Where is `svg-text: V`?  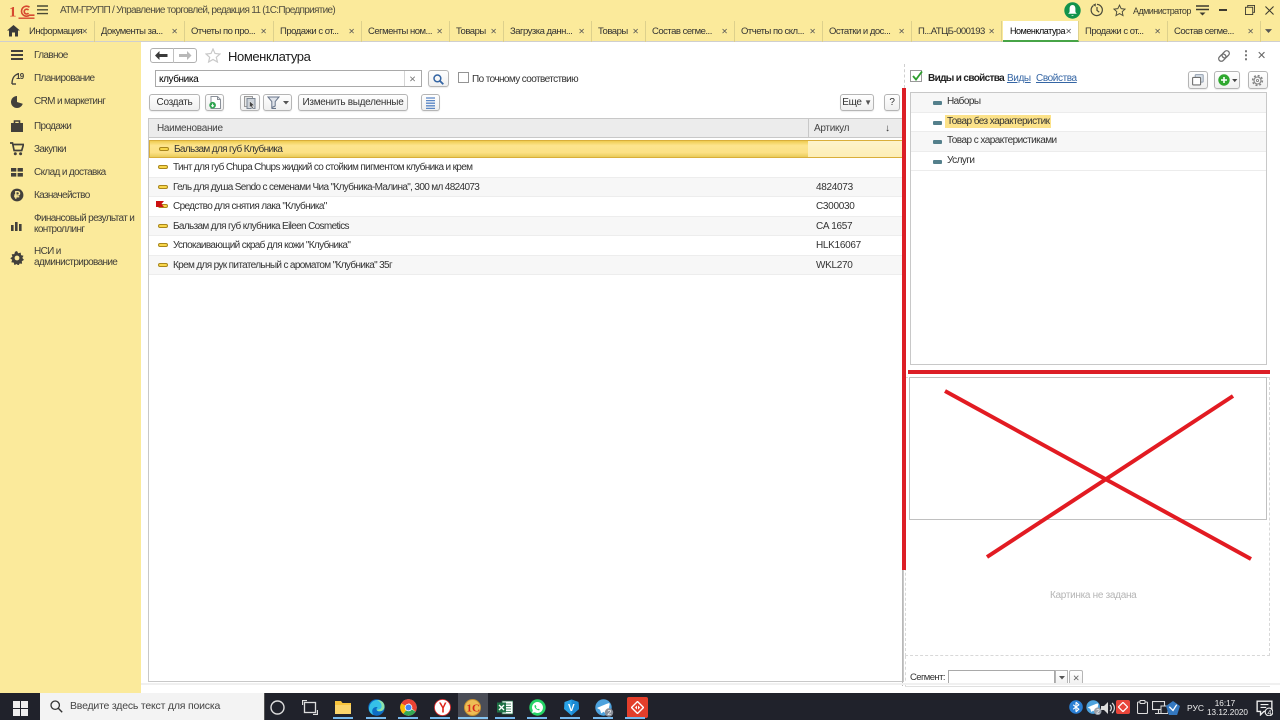
svg-text: V is located at coordinates (571, 708).